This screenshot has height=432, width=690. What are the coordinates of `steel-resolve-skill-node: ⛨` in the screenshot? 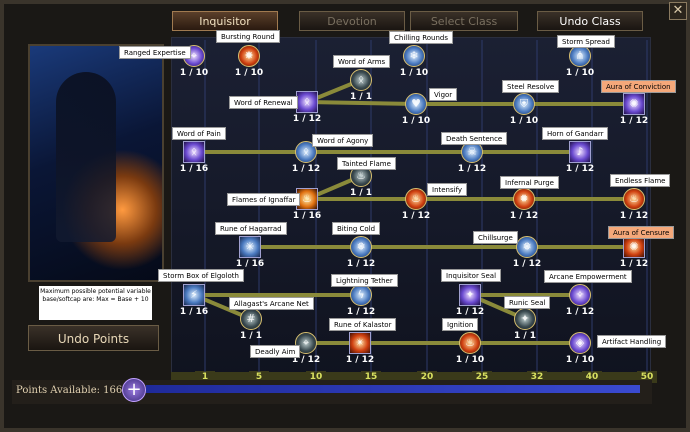 It's located at (524, 104).